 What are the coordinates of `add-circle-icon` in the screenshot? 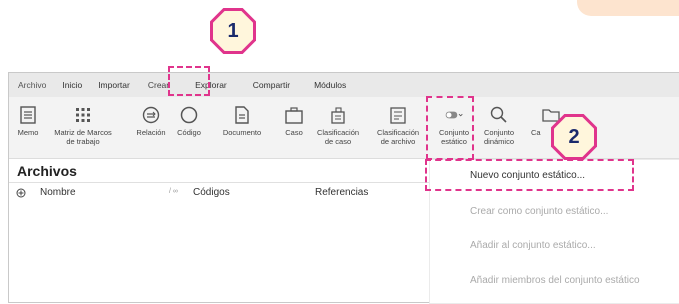 It's located at (21, 193).